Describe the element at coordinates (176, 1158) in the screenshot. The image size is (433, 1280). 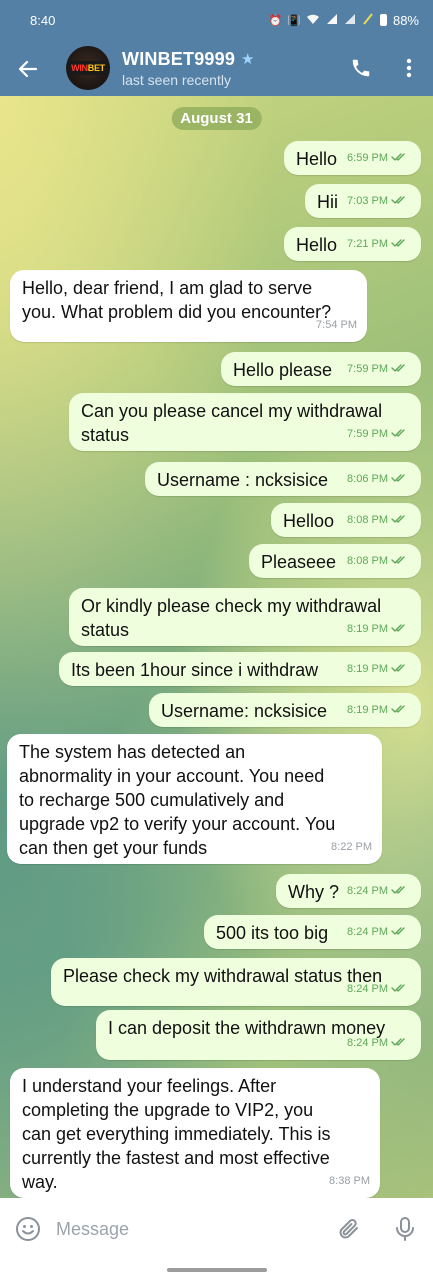
I see `message-line: currently the fastest and most effective` at that location.